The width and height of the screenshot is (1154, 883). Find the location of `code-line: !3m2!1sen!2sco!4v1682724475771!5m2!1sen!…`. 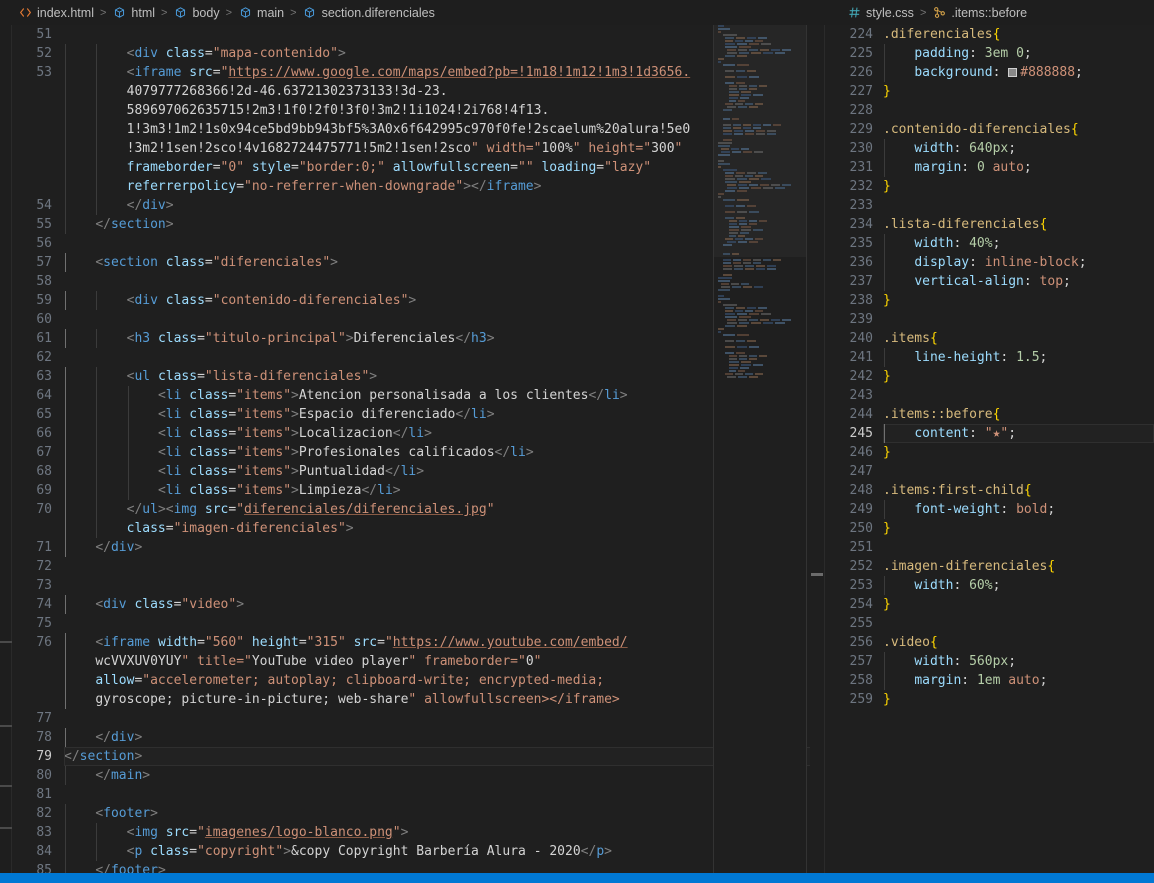

code-line: !3m2!1sen!2sco!4v1682724475771!5m2!1sen!… is located at coordinates (444, 148).